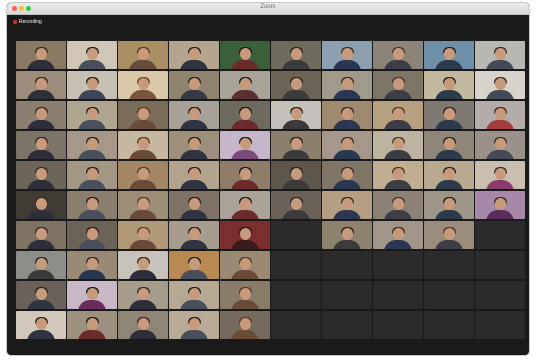  I want to click on title-bar: Zoom, so click(268, 9).